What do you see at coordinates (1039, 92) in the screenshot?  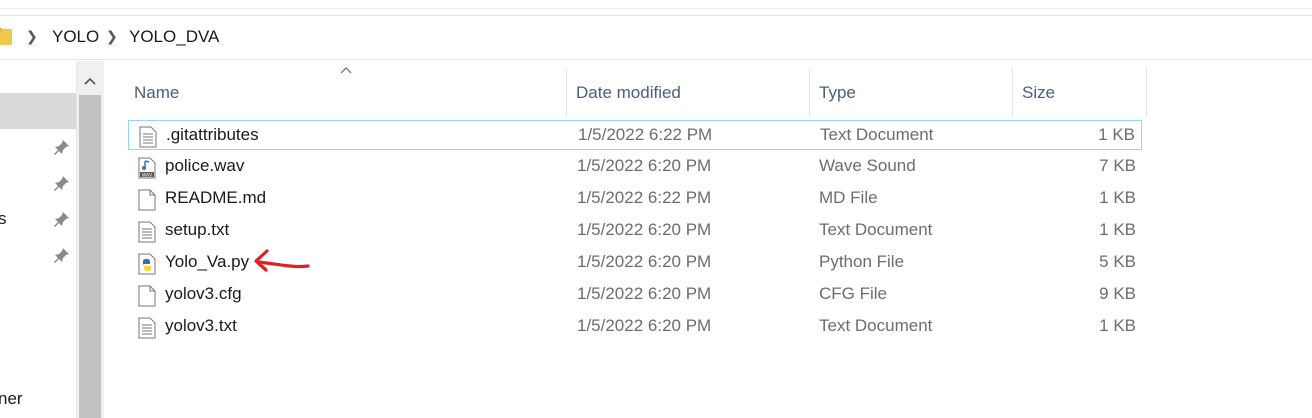 I see `column-header-label: Size` at bounding box center [1039, 92].